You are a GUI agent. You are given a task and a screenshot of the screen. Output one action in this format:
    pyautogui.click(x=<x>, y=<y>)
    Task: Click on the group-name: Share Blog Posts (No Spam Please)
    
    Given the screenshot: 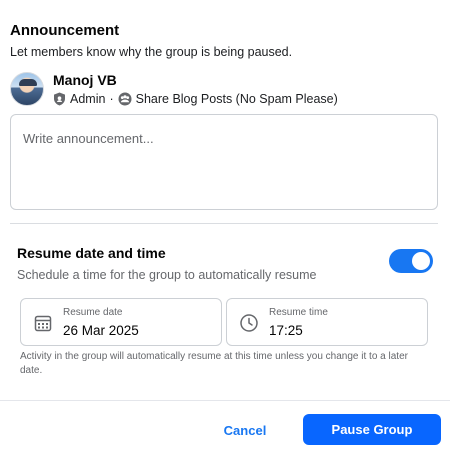 What is the action you would take?
    pyautogui.click(x=236, y=99)
    